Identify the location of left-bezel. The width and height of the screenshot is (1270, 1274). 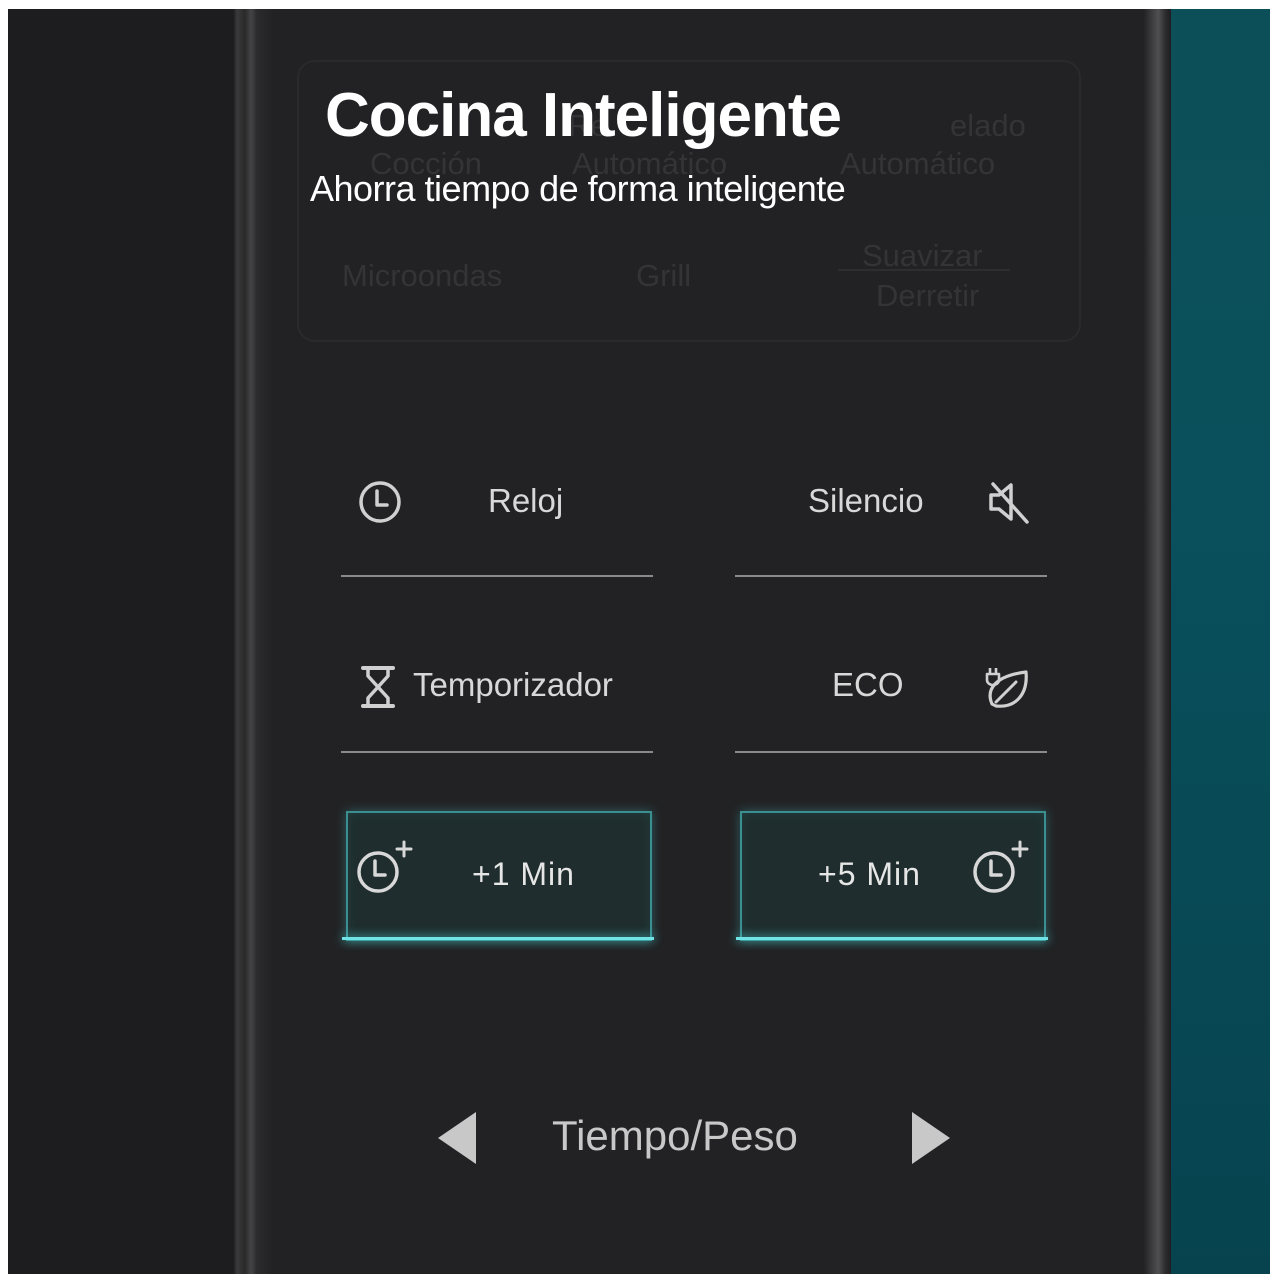
(253, 641).